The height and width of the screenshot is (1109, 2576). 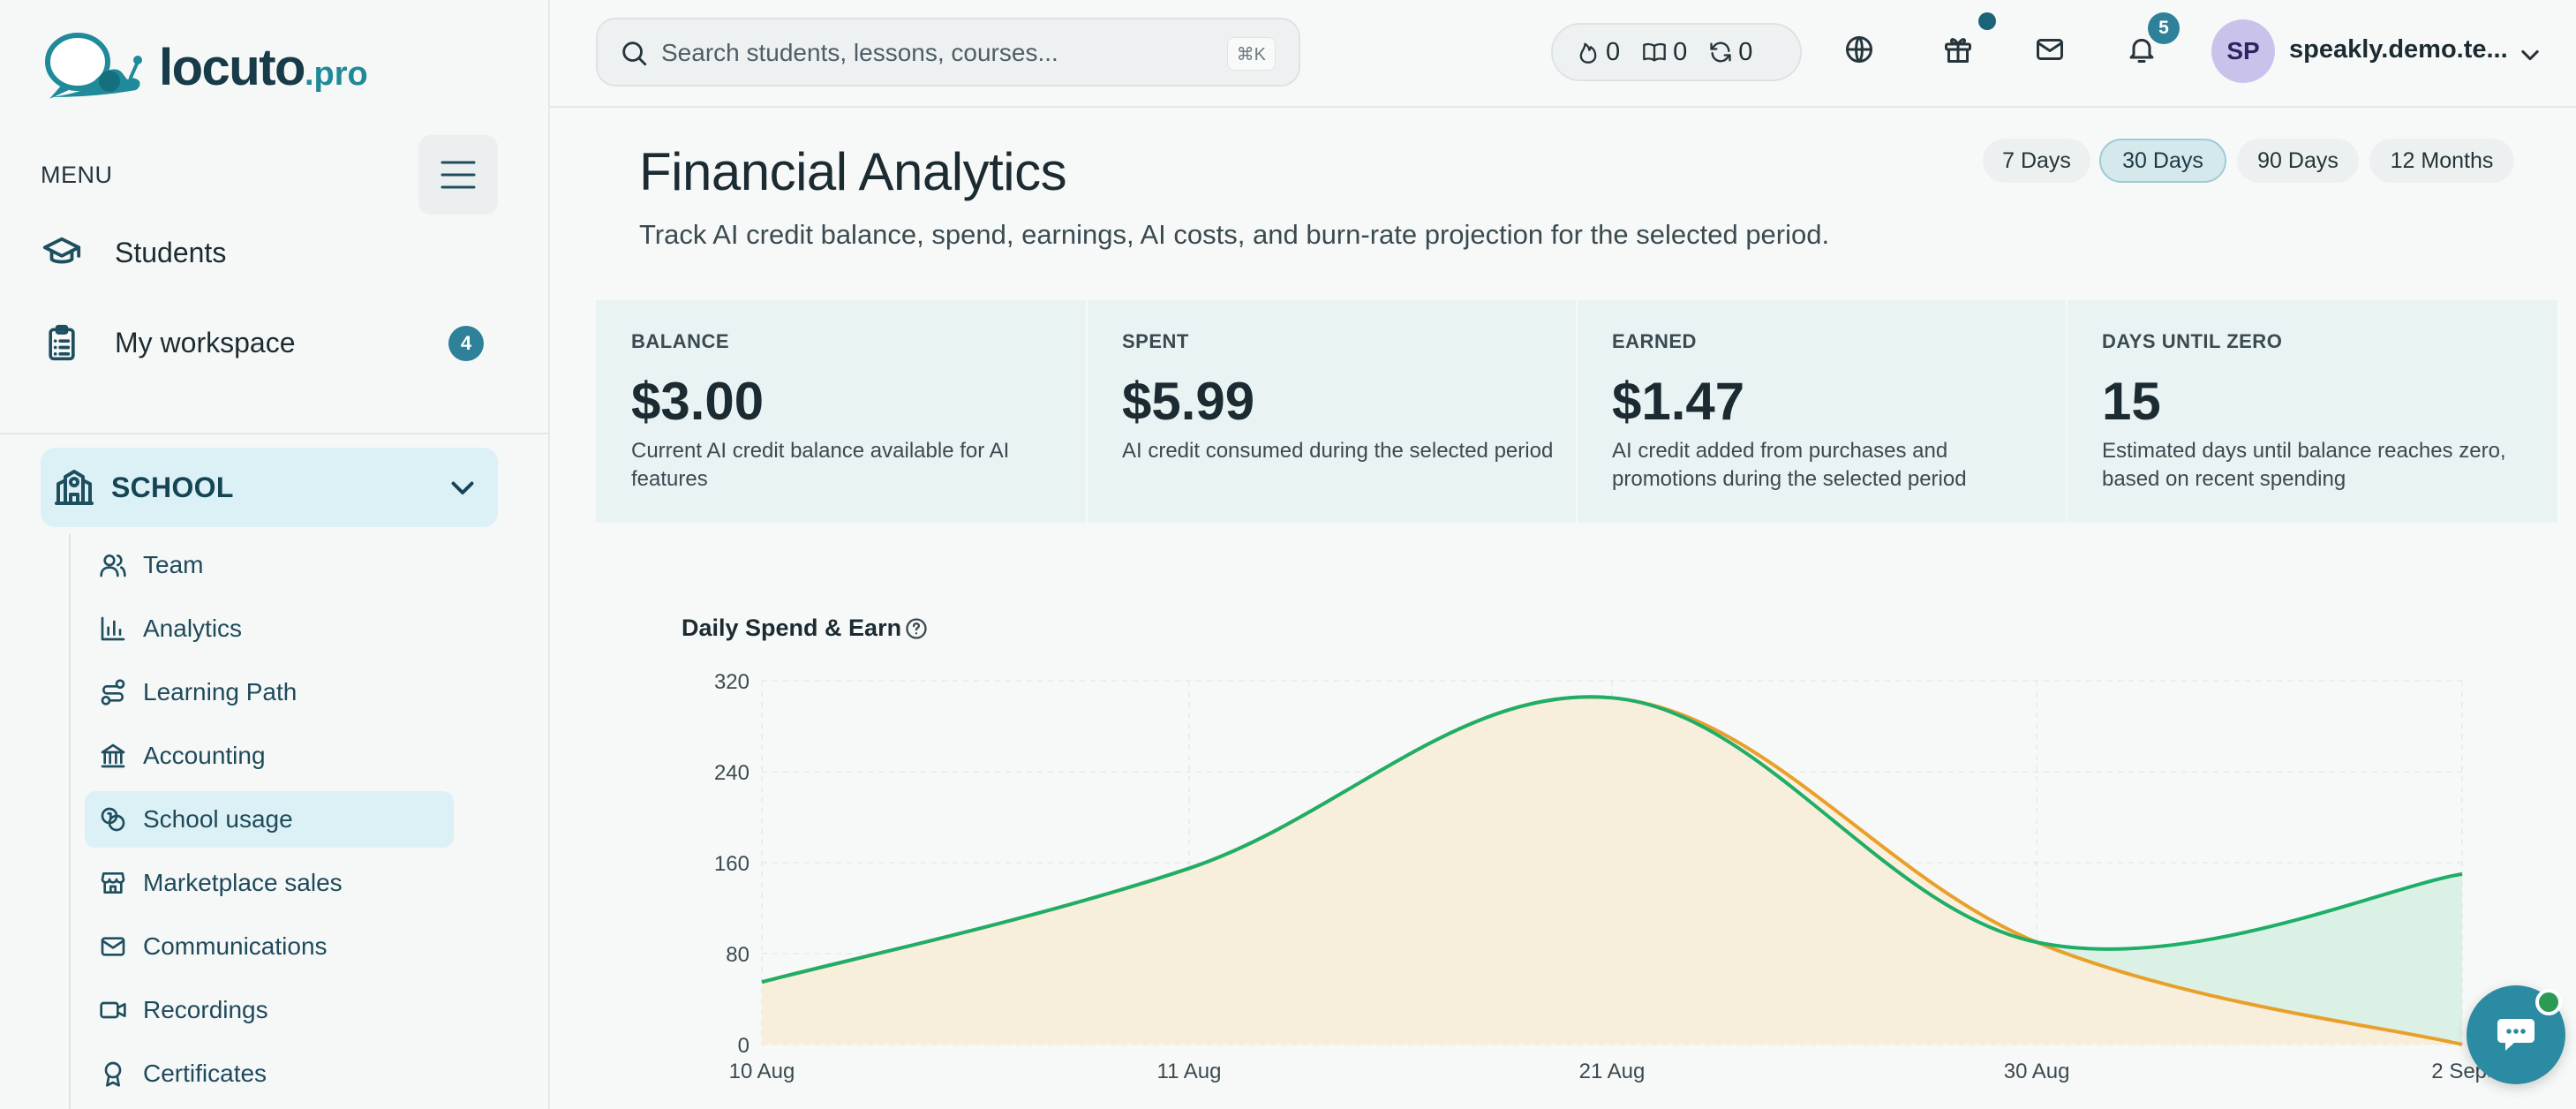 I want to click on kpi-label: EARNED, so click(x=1655, y=341).